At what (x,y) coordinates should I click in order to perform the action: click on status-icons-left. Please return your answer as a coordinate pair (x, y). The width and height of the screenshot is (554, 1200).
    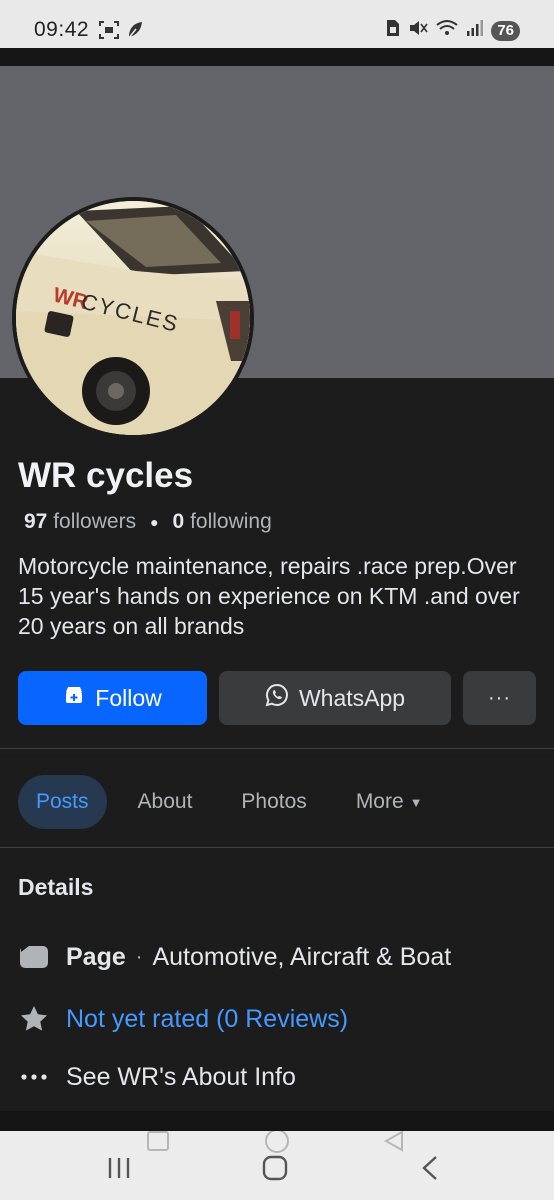
    Looking at the image, I should click on (121, 32).